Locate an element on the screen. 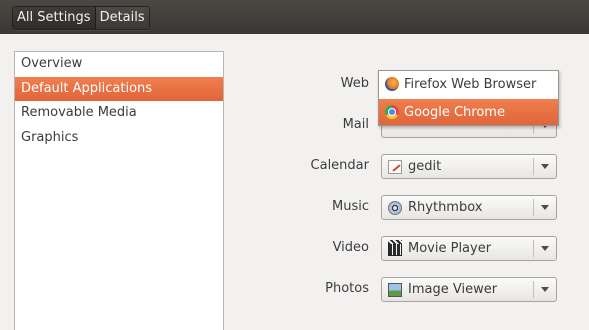 The image size is (589, 330). sidebar-item-graphics: Graphics is located at coordinates (119, 138).